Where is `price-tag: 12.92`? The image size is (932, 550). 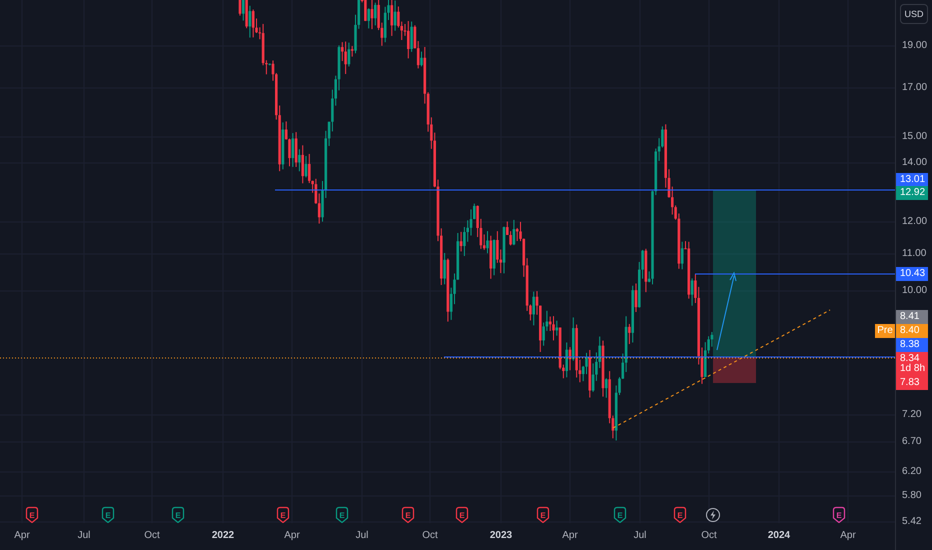
price-tag: 12.92 is located at coordinates (912, 193).